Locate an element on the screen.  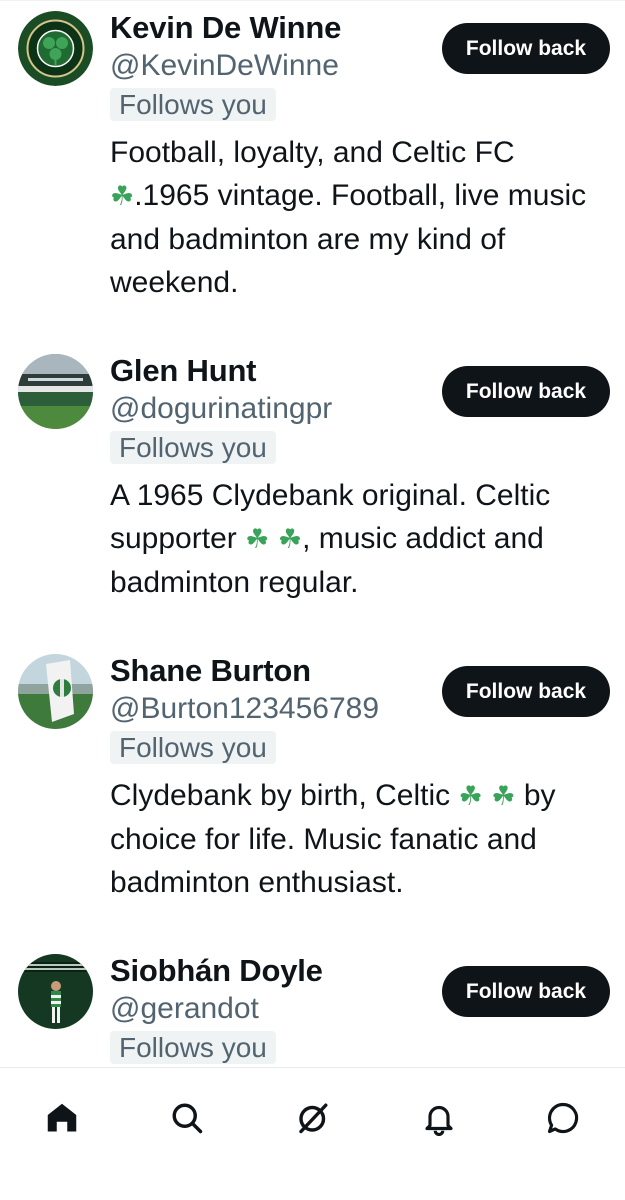
flag-avatar-image is located at coordinates (55, 691).